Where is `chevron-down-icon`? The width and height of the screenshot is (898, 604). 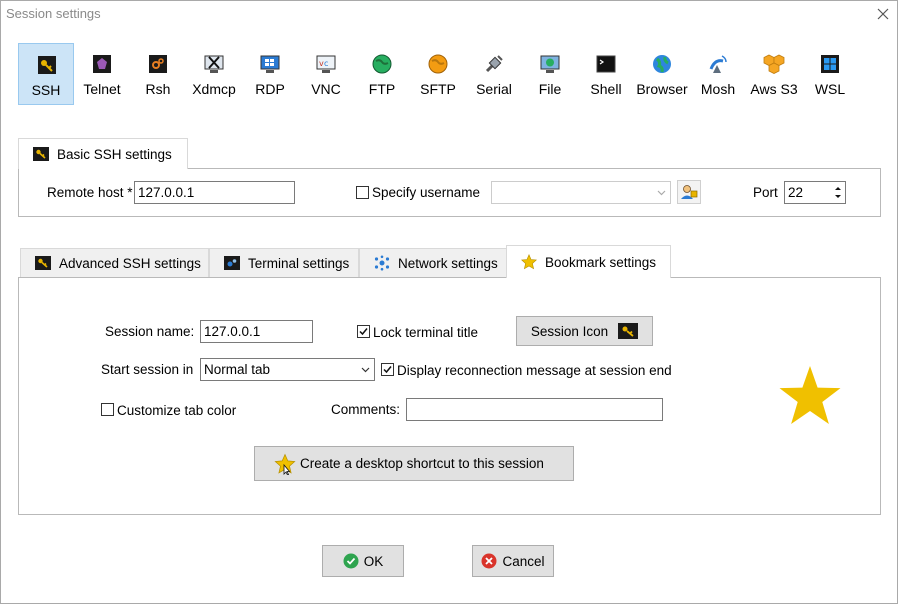
chevron-down-icon is located at coordinates (661, 193).